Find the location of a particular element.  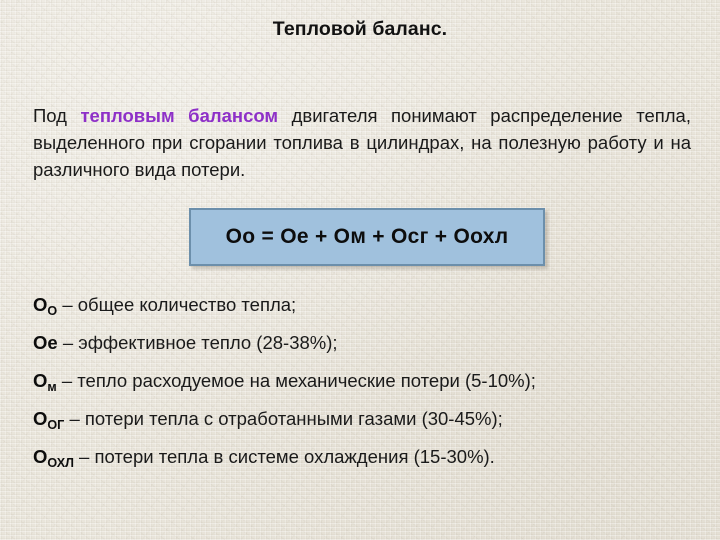

formula-equation: Оо = Ое + Ом + Осг + Оохл is located at coordinates (367, 236).